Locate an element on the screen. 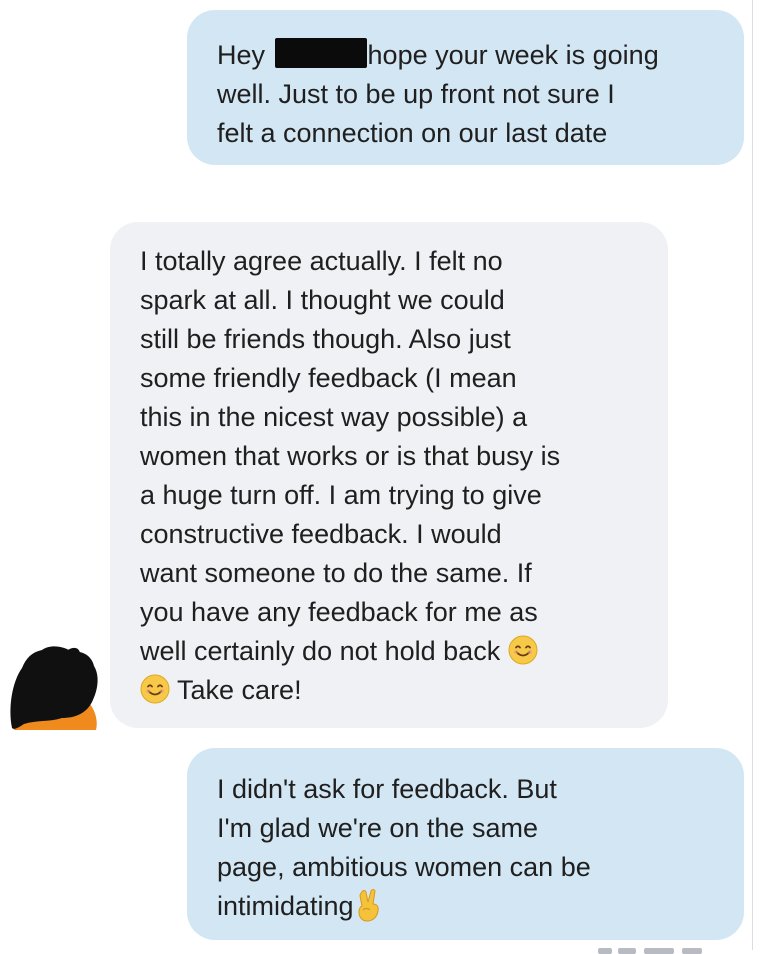 This screenshot has height=954, width=760. message-line: some friendly feedback (I mean is located at coordinates (328, 378).